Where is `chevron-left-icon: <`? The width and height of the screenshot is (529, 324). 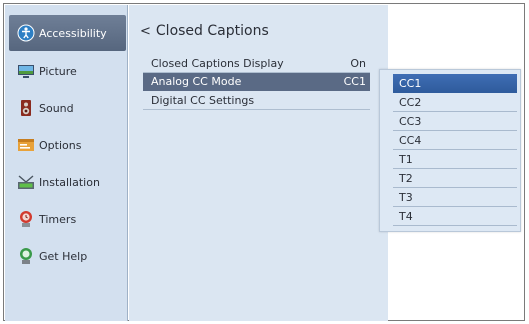
chevron-left-icon: < is located at coordinates (145, 31).